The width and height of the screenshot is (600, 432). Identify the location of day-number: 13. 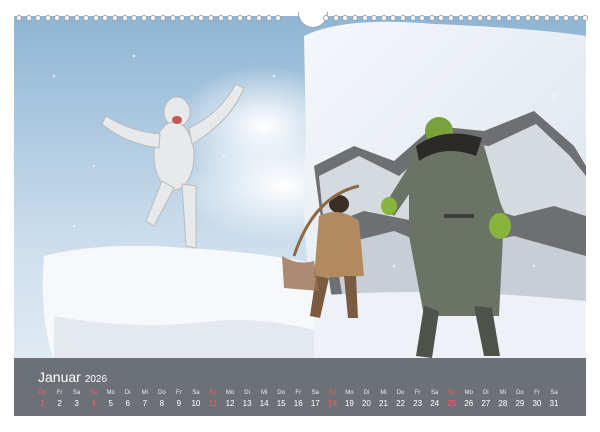
(247, 403).